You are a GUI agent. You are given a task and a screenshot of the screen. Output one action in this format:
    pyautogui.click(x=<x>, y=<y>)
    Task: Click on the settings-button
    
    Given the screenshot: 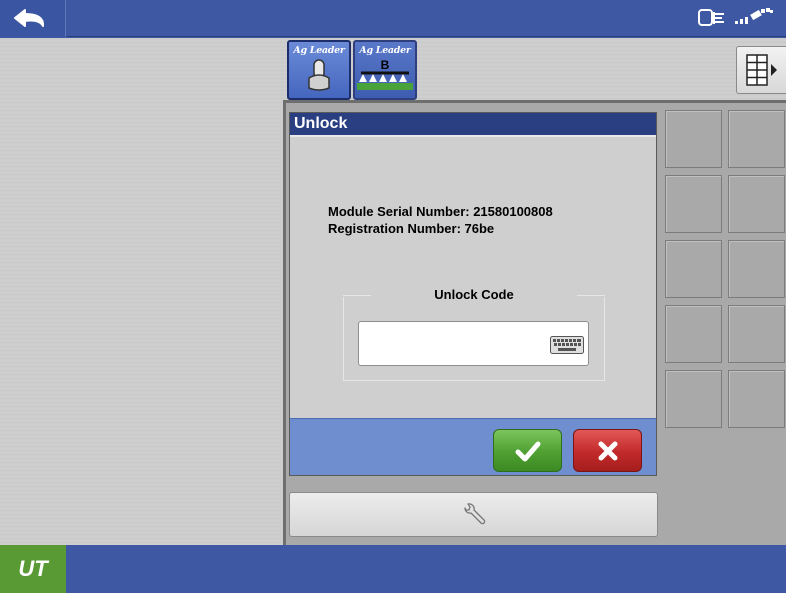 What is the action you would take?
    pyautogui.click(x=473, y=514)
    